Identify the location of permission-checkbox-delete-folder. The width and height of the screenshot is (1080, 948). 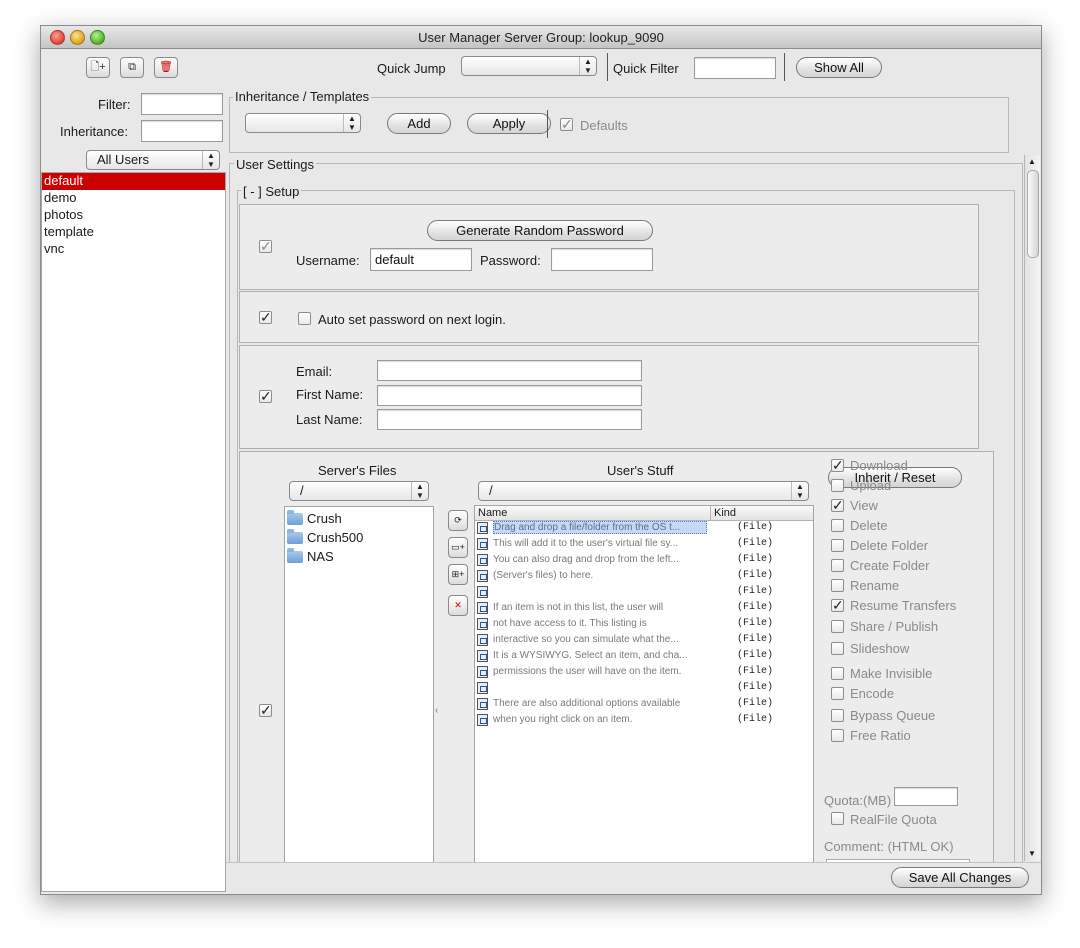
(837, 545).